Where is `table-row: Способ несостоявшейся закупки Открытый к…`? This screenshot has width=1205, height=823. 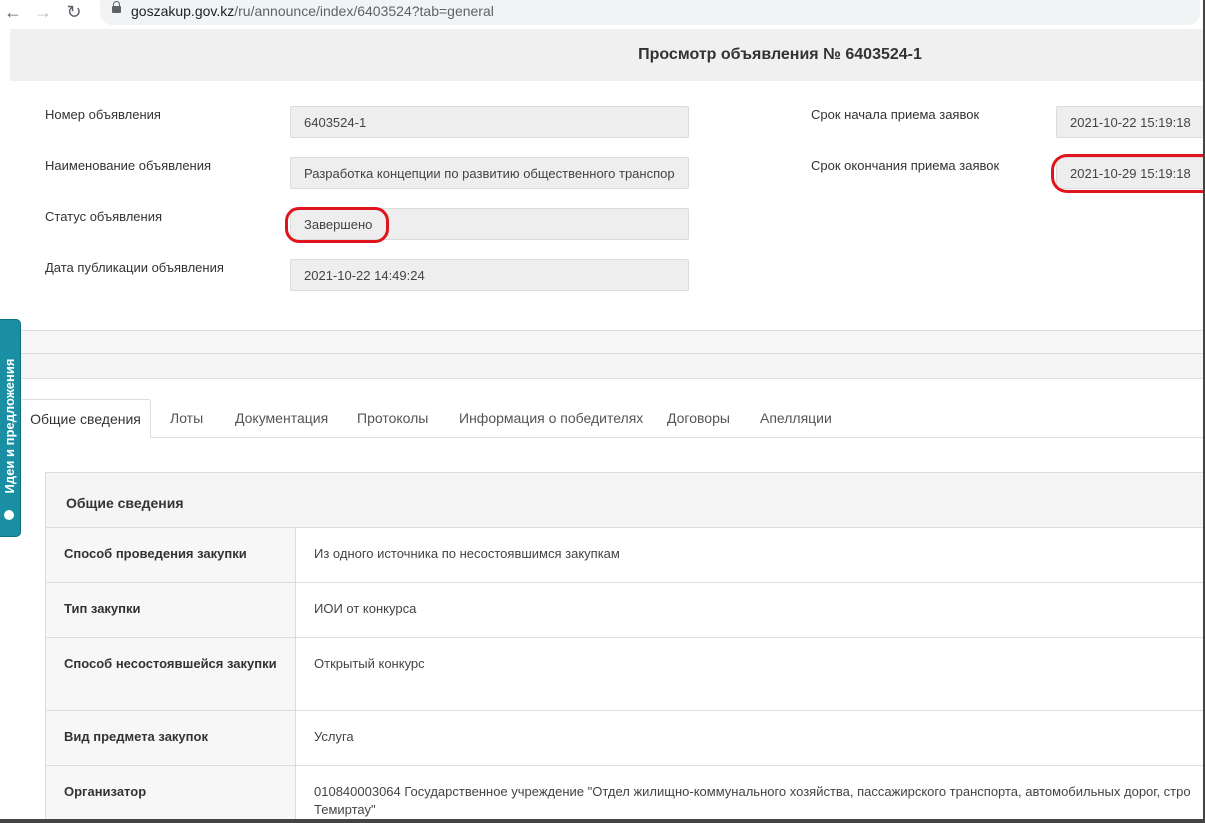
table-row: Способ несостоявшейся закупки Открытый к… is located at coordinates (625, 674).